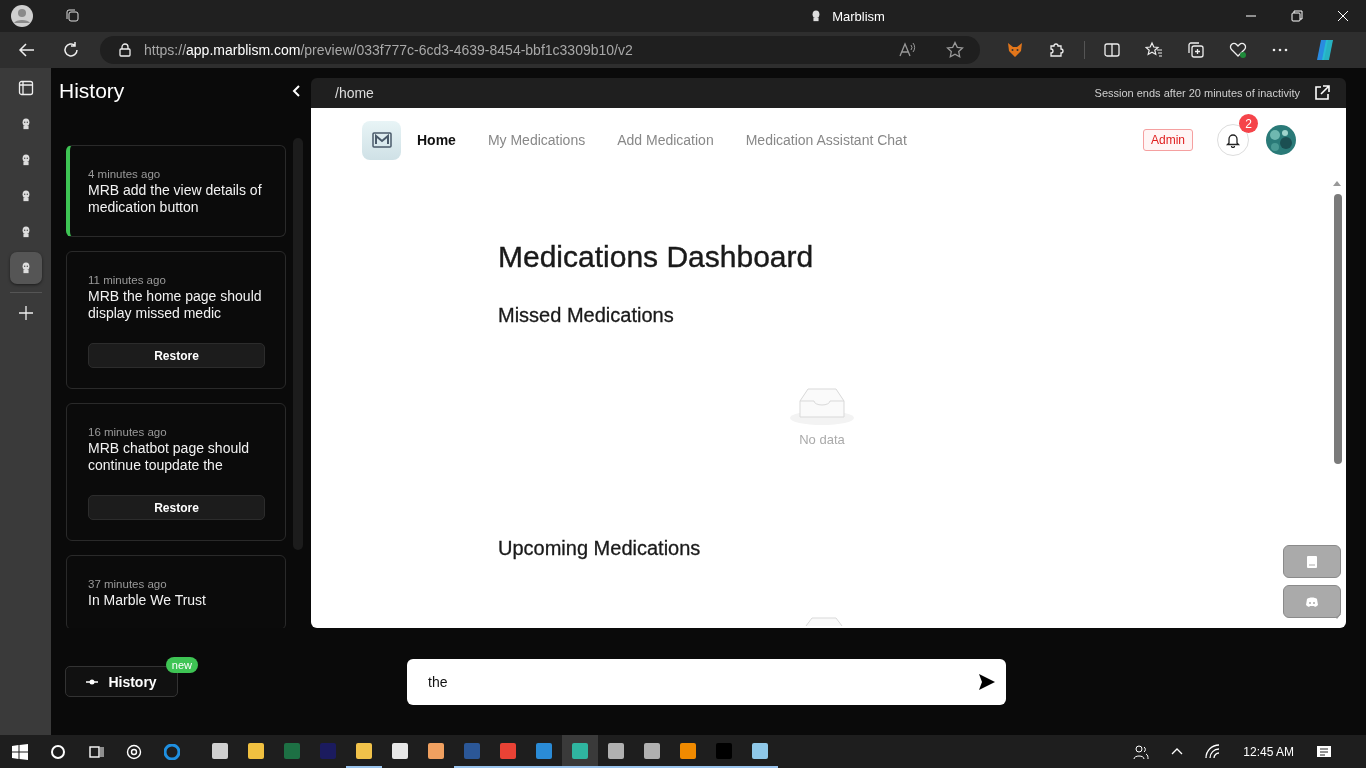  Describe the element at coordinates (1297, 16) in the screenshot. I see `restore-icon` at that location.